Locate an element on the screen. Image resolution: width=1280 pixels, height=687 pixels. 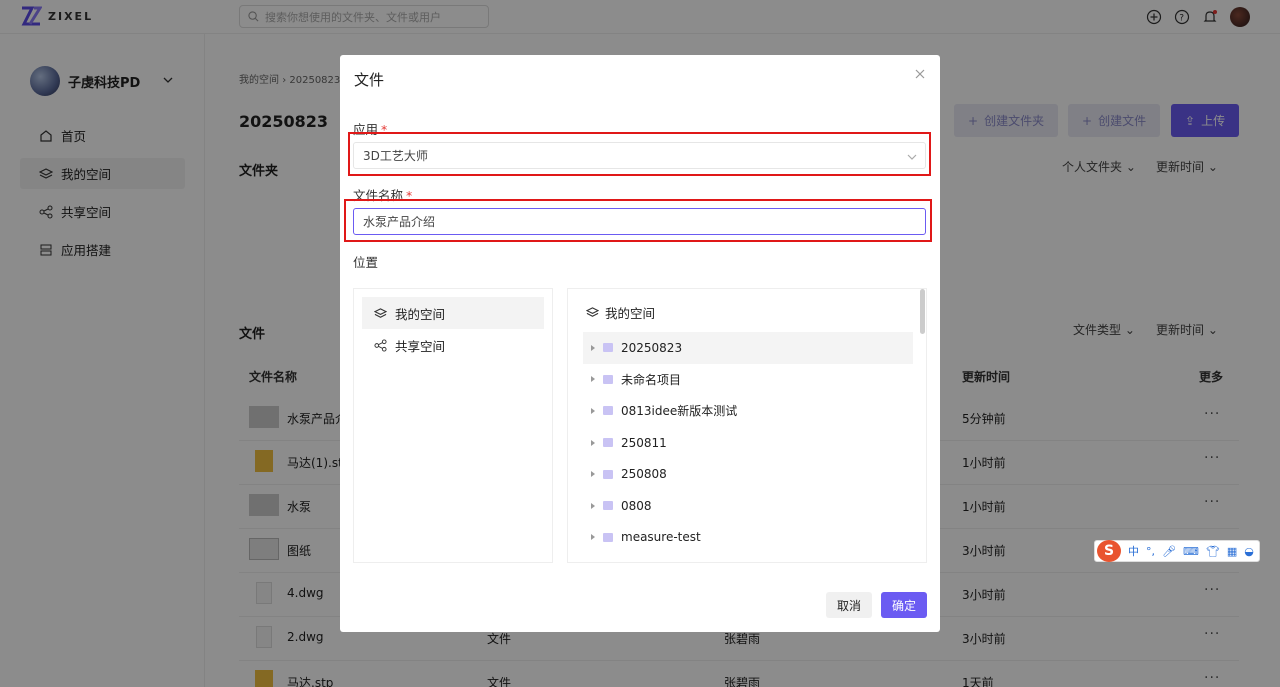
location-space-item: 共享空间 is located at coordinates (453, 345).